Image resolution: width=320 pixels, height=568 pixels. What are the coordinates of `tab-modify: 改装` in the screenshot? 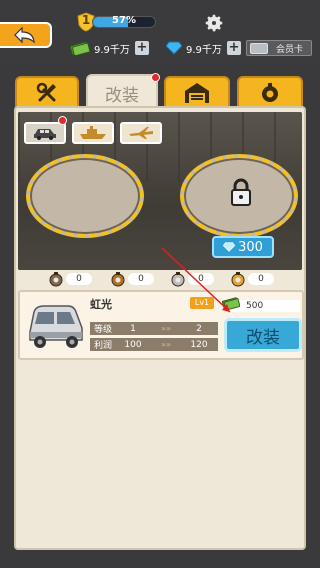 It's located at (122, 92).